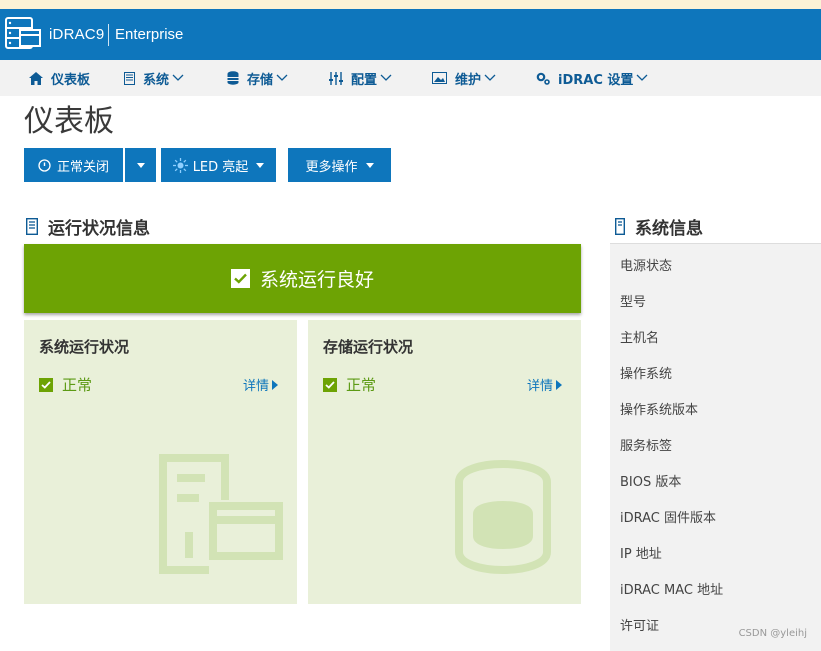 Image resolution: width=821 pixels, height=651 pixels. Describe the element at coordinates (503, 517) in the screenshot. I see `disk-illustration-icon` at that location.